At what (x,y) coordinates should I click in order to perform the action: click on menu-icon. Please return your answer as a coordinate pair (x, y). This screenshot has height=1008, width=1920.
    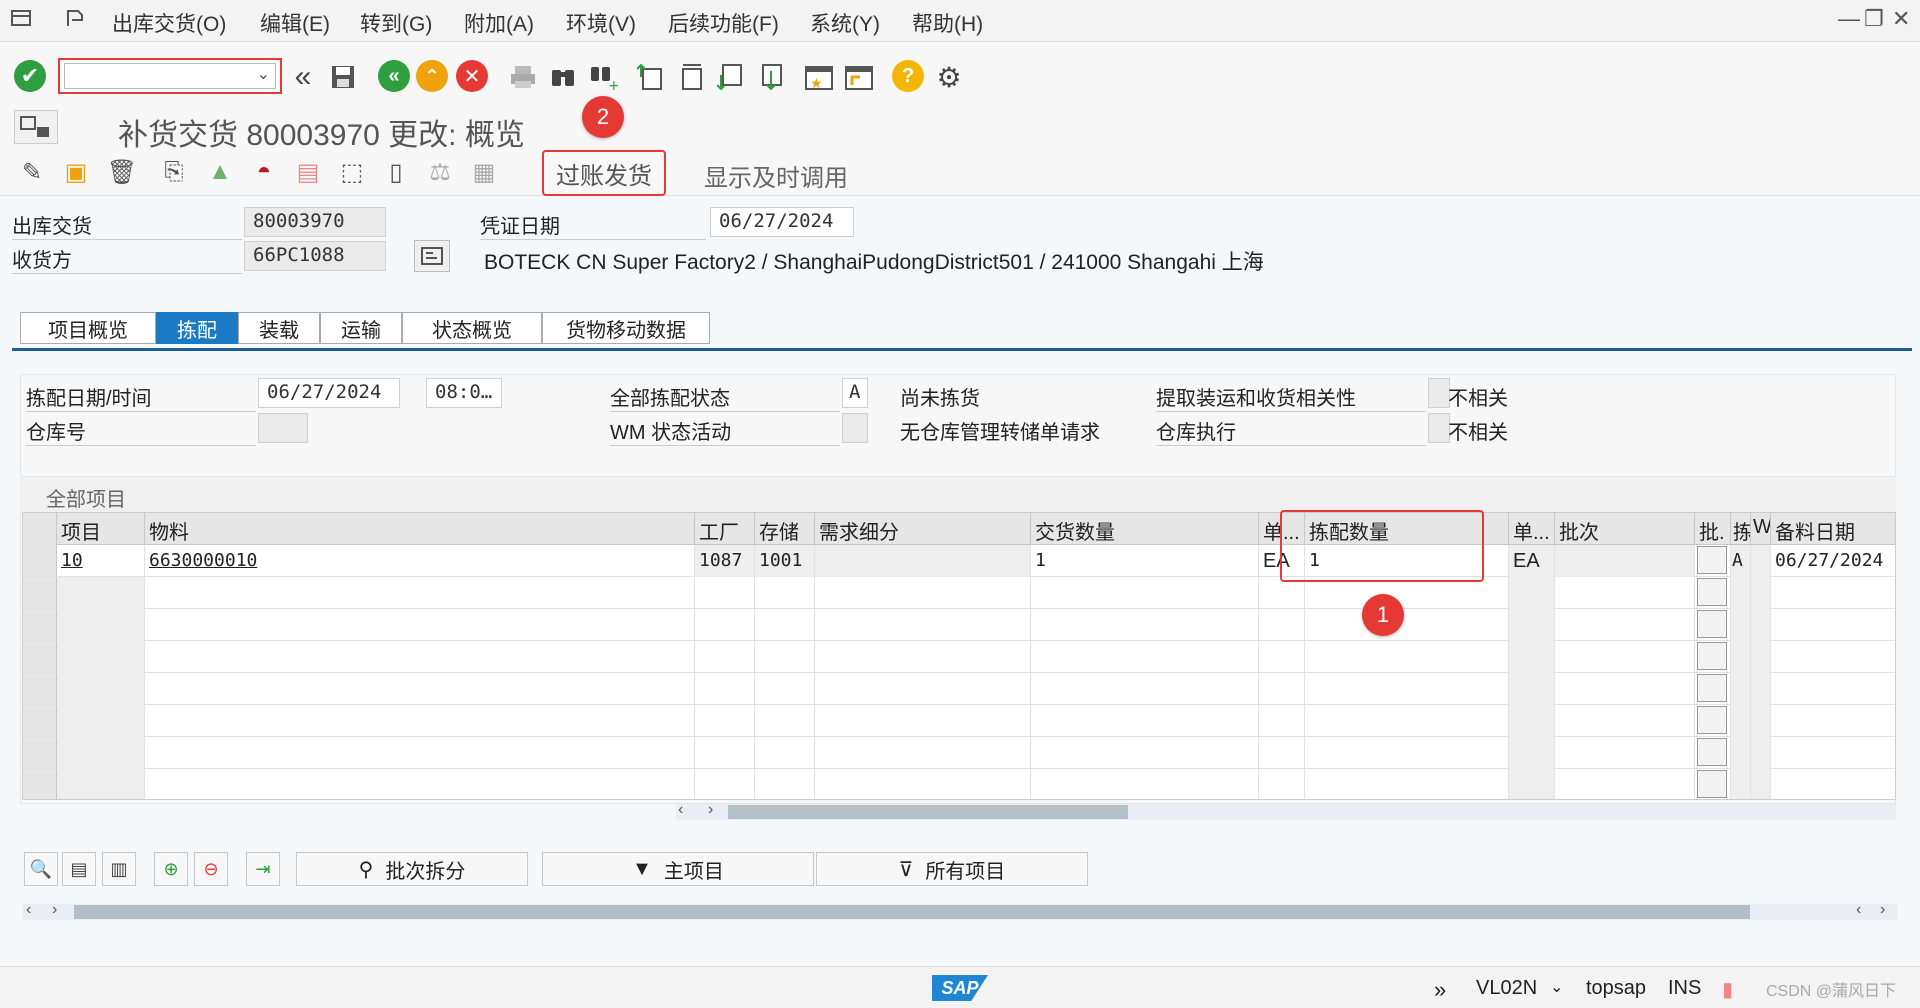
    Looking at the image, I should click on (22, 19).